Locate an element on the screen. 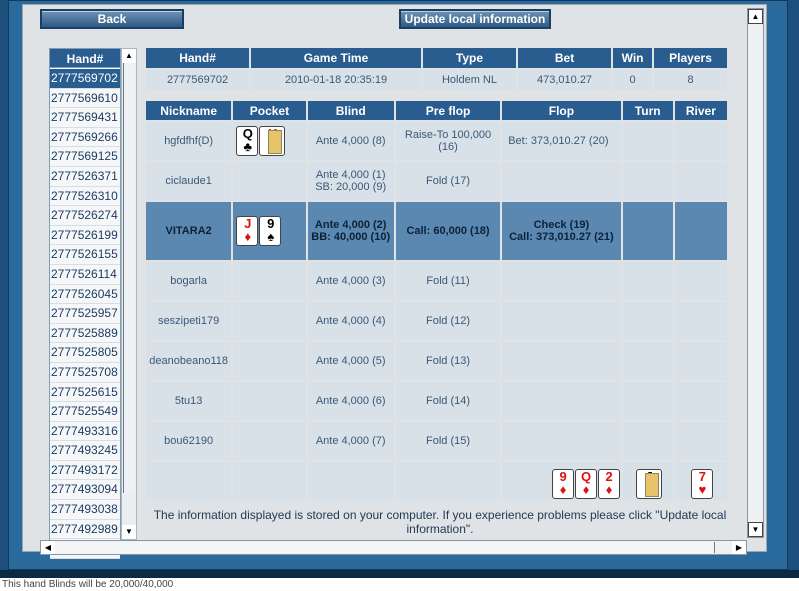 The width and height of the screenshot is (799, 591). blind-cell: Ante 4,000 (3) is located at coordinates (350, 281).